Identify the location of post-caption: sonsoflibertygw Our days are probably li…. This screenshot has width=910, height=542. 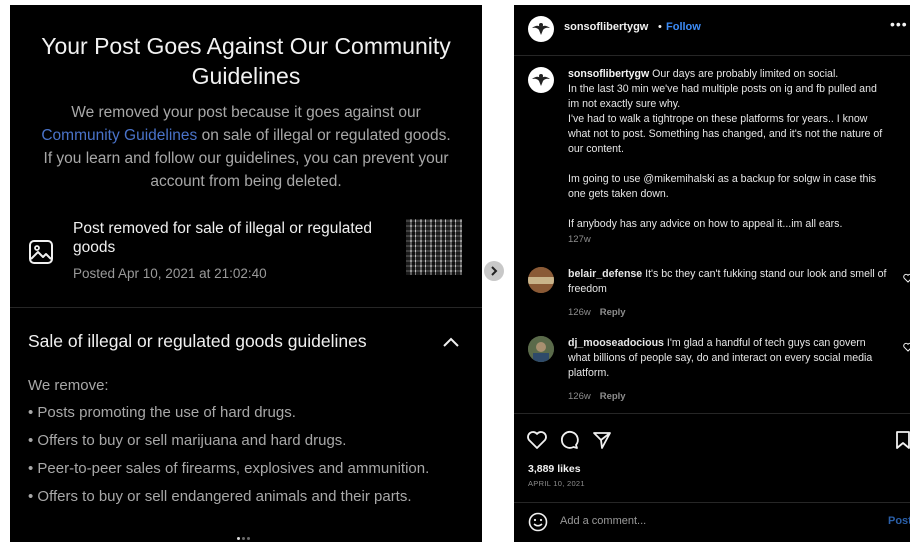
(728, 157).